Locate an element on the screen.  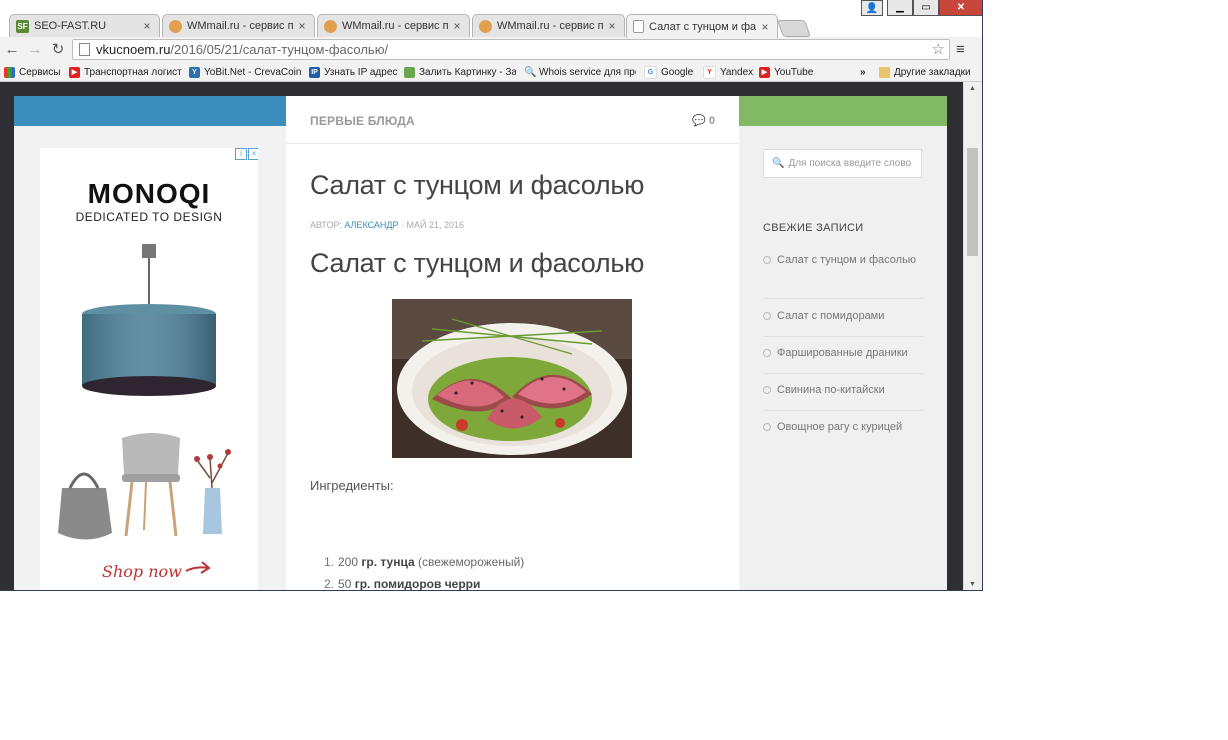
scroll-up-icon: ▲ is located at coordinates (972, 88).